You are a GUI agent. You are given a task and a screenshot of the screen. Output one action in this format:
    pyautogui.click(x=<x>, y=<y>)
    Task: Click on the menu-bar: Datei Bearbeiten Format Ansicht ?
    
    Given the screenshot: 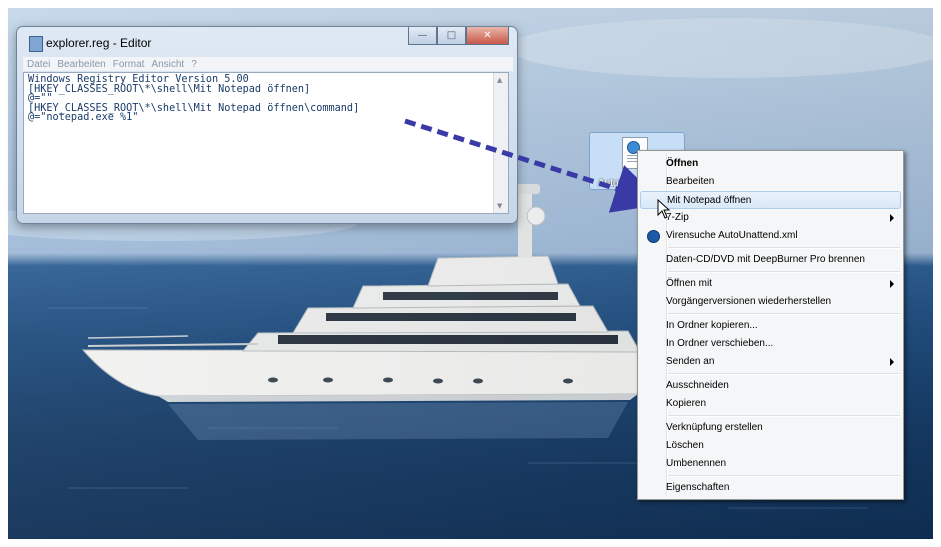 What is the action you would take?
    pyautogui.click(x=268, y=64)
    